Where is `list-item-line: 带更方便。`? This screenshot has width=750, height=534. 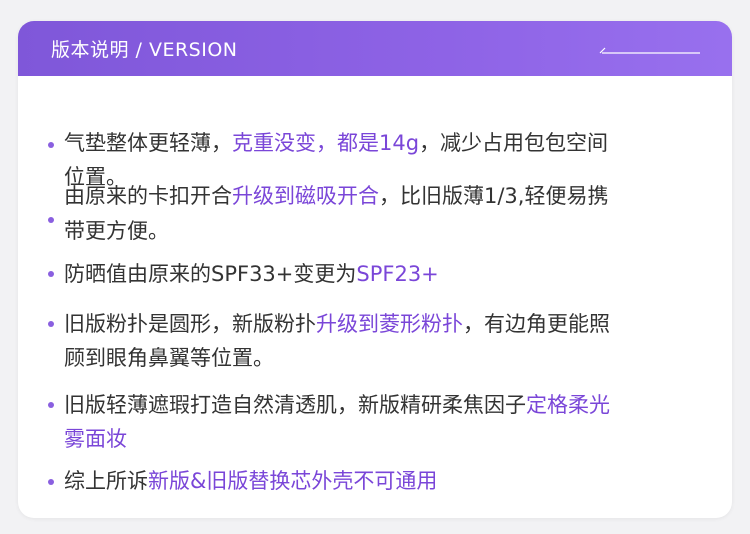
list-item-line: 带更方便。 is located at coordinates (116, 231).